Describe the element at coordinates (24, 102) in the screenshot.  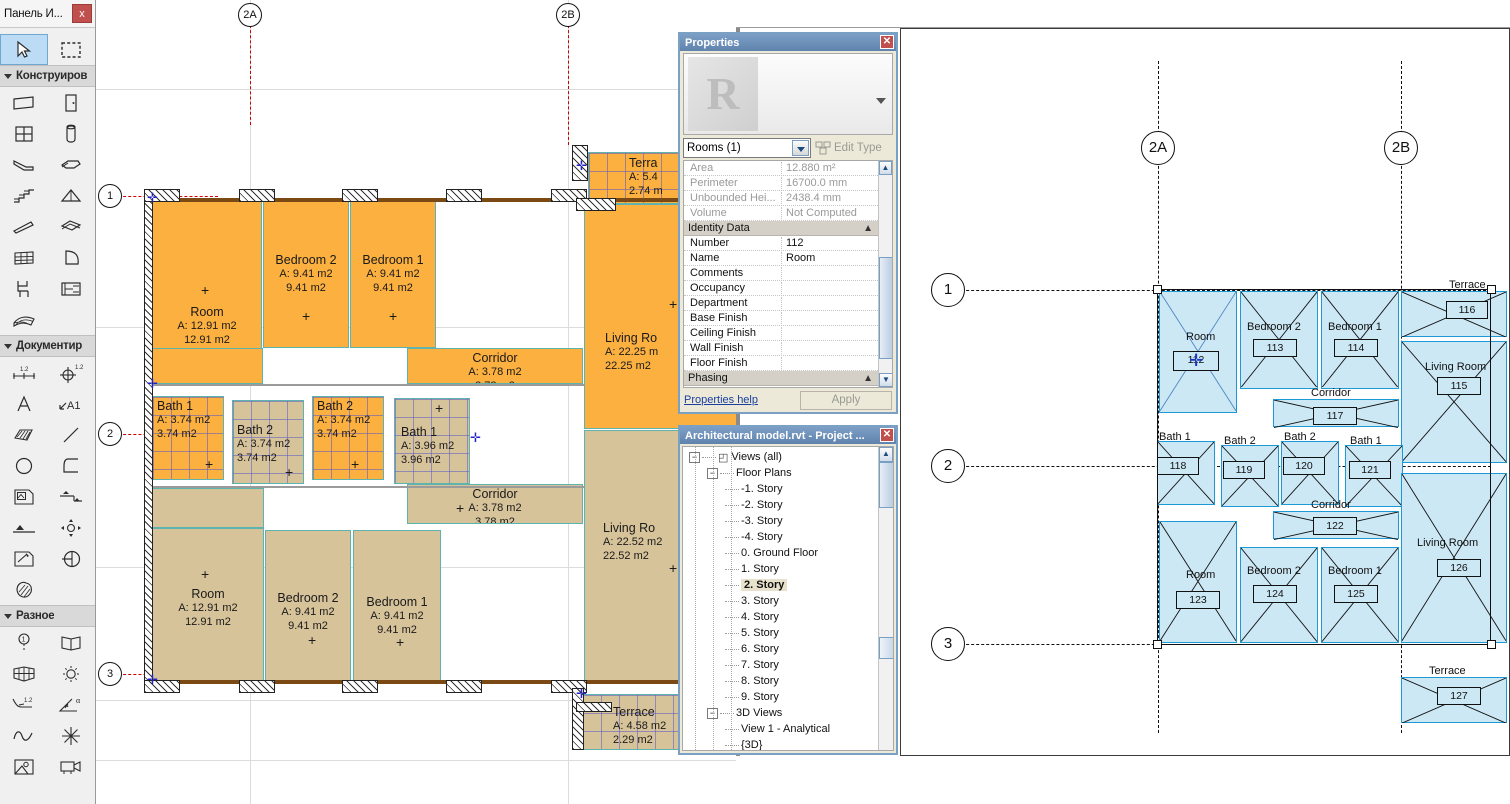
I see `wall-tool` at that location.